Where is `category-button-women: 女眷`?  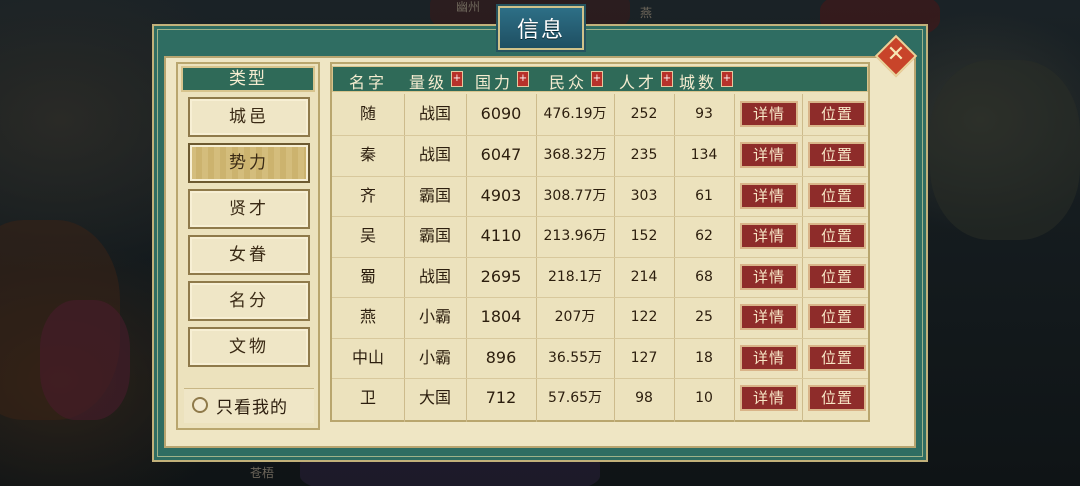 category-button-women: 女眷 is located at coordinates (249, 255).